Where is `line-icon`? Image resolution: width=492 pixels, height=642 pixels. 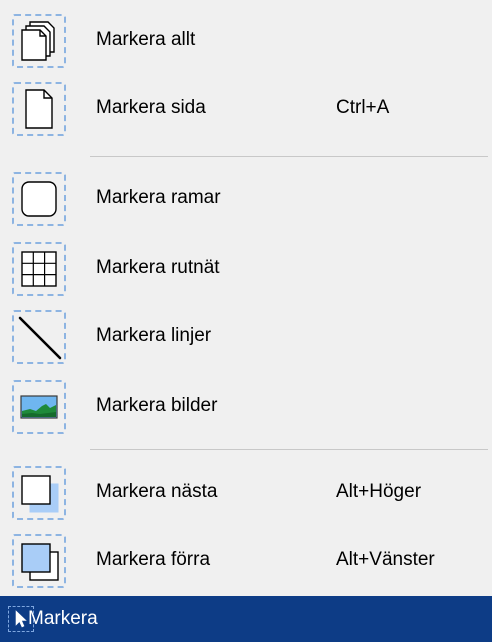 line-icon is located at coordinates (39, 337).